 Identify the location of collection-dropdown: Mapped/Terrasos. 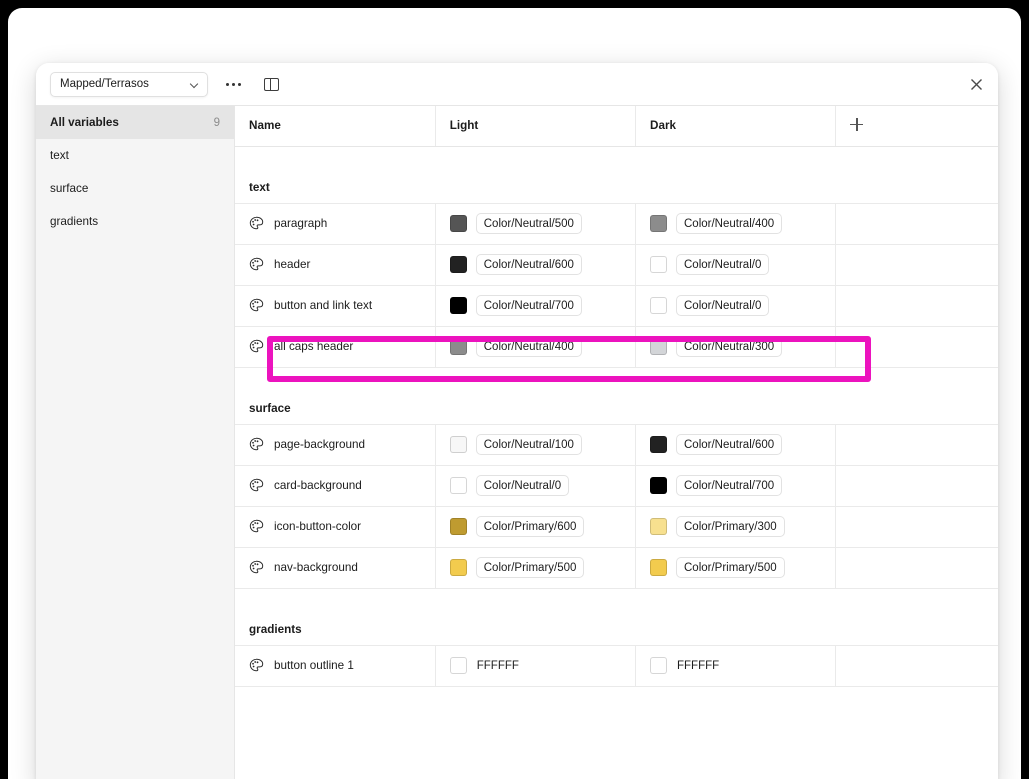
(129, 84).